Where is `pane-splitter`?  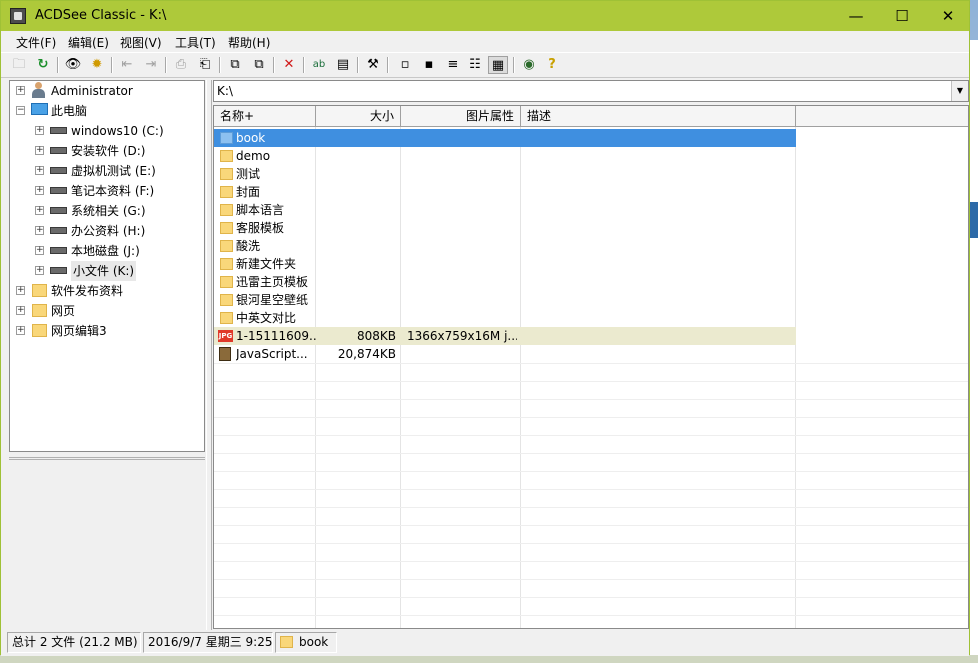
pane-splitter is located at coordinates (209, 355).